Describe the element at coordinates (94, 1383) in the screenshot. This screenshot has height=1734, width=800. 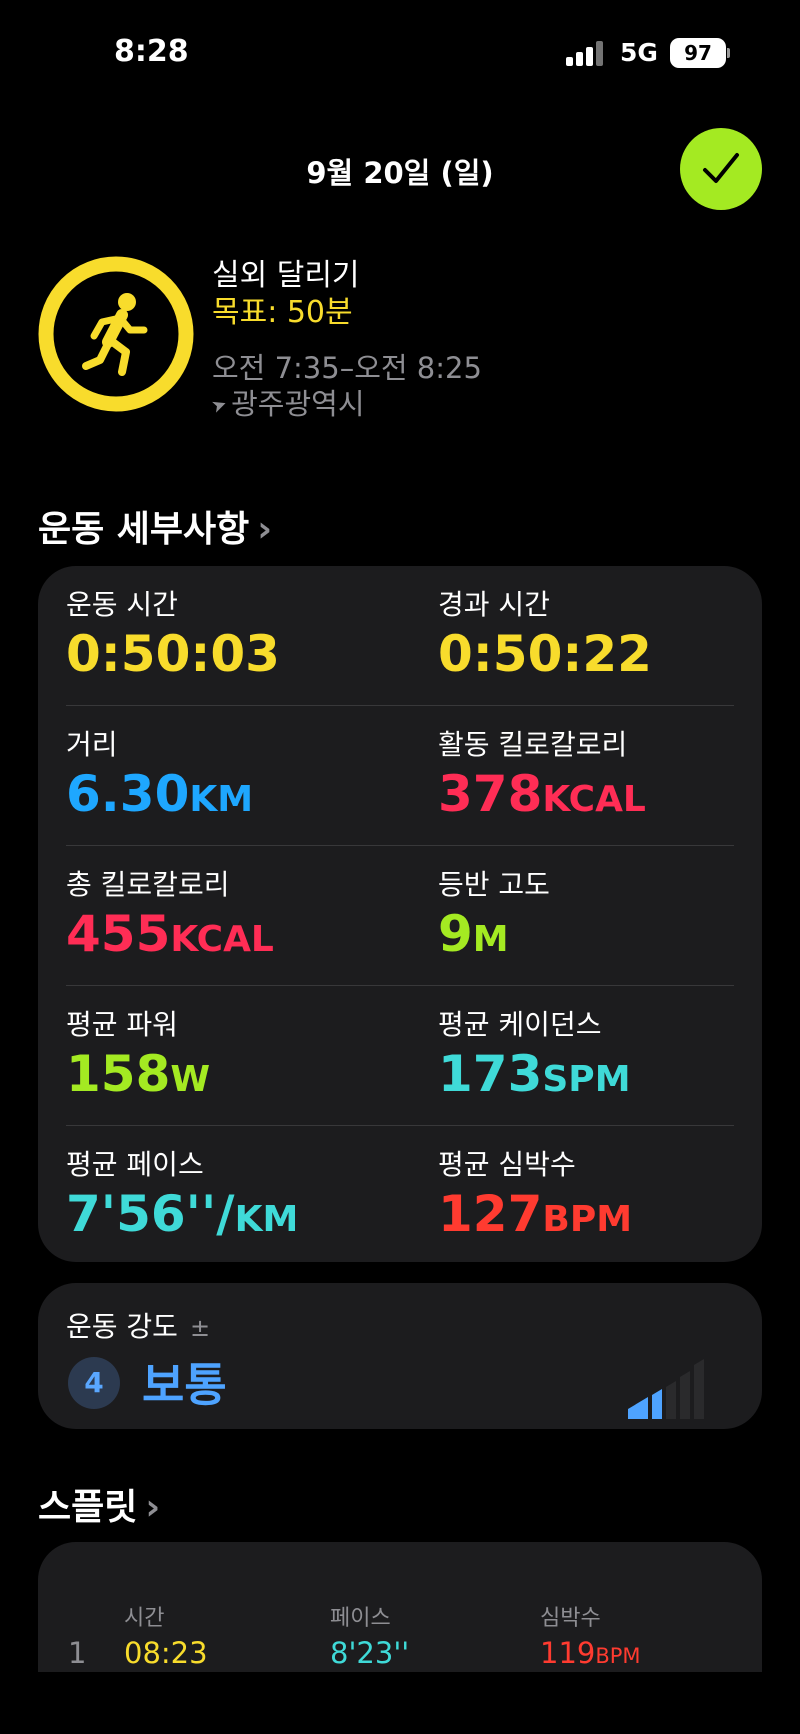
I see `effort-level-badge: 4` at that location.